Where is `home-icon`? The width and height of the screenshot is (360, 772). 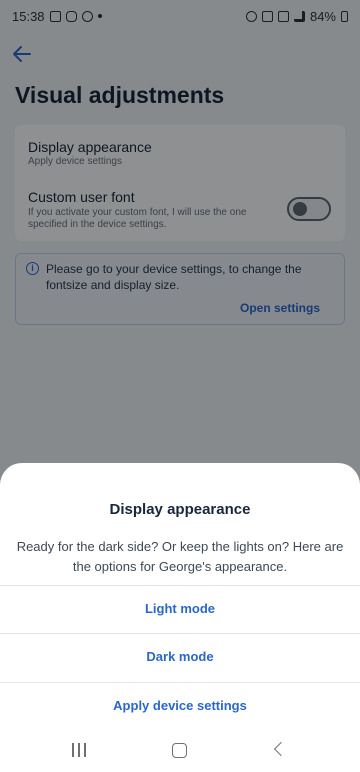
home-icon is located at coordinates (179, 750).